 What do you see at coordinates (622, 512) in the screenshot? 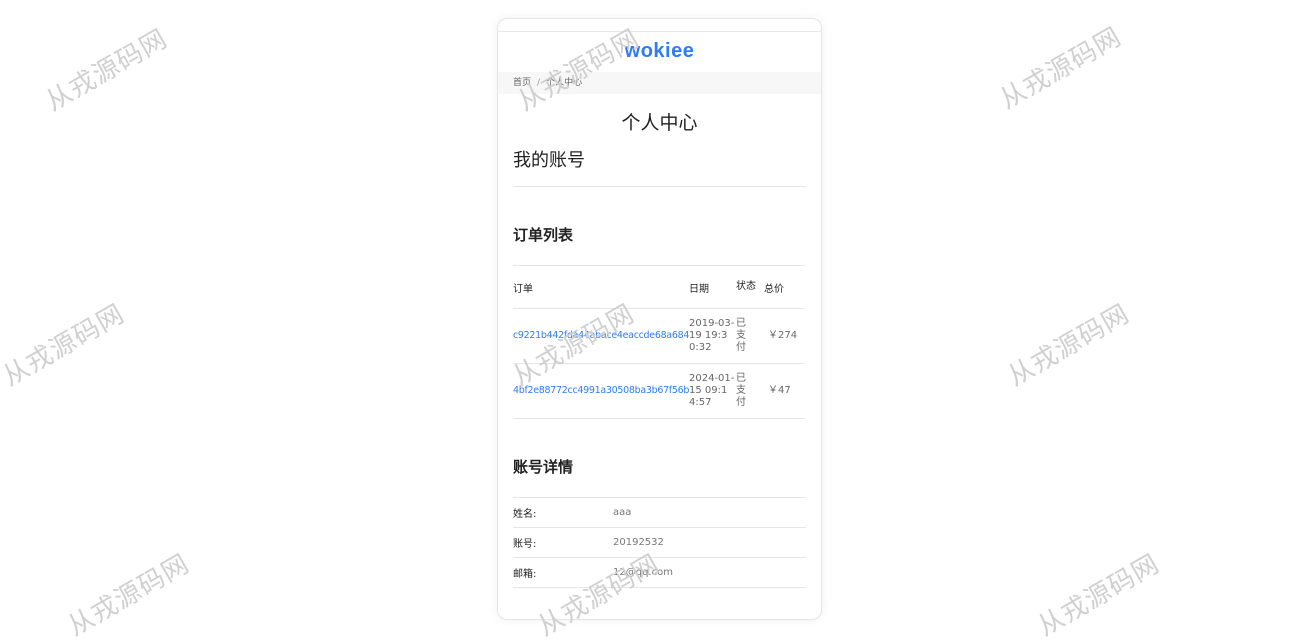
I see `detail-value: aaa` at bounding box center [622, 512].